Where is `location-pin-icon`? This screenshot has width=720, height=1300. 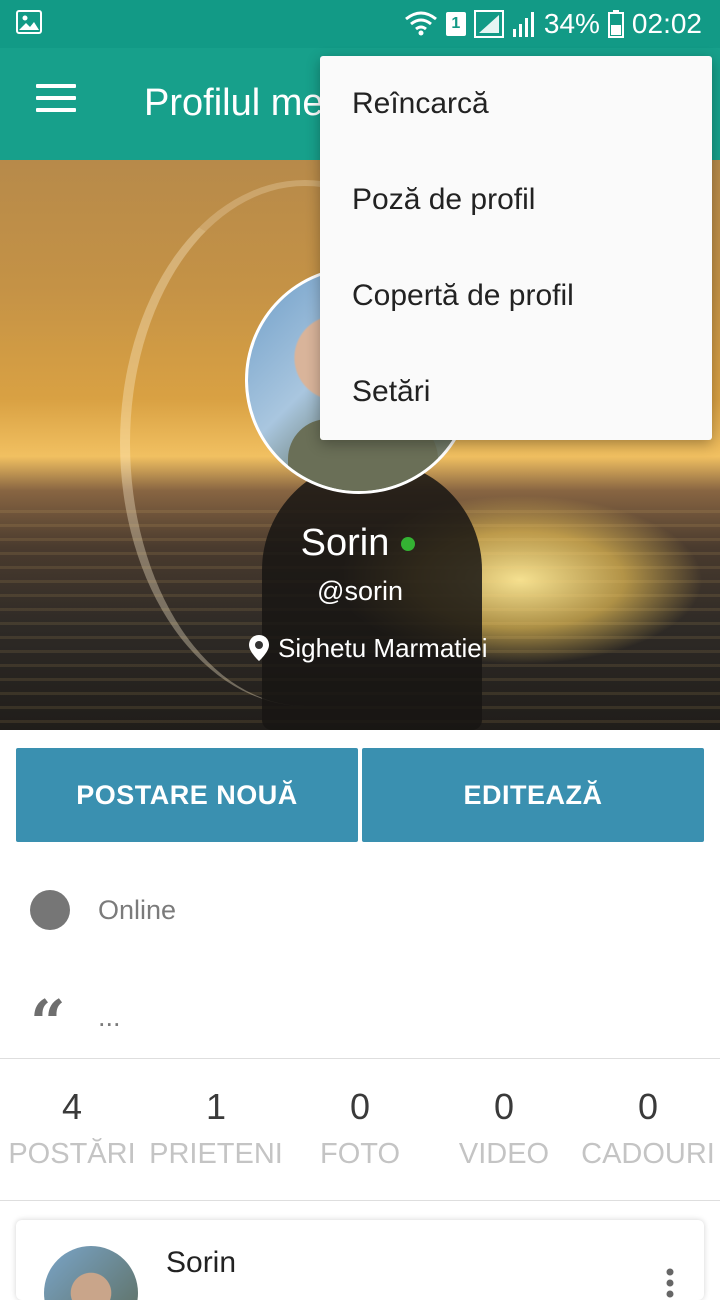 location-pin-icon is located at coordinates (259, 648).